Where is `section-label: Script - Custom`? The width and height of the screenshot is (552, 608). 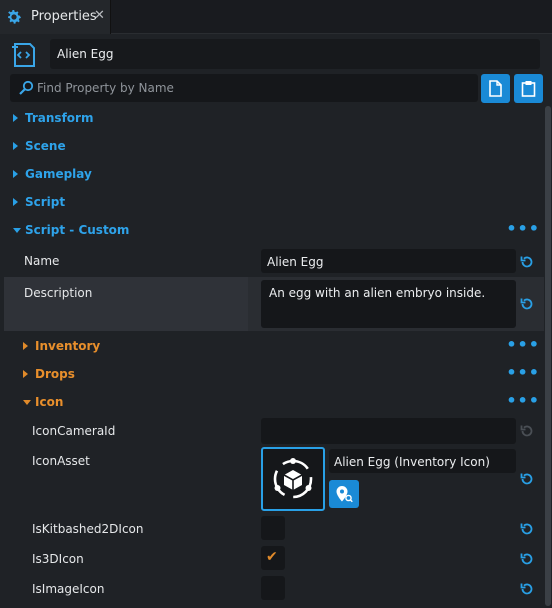 section-label: Script - Custom is located at coordinates (77, 230).